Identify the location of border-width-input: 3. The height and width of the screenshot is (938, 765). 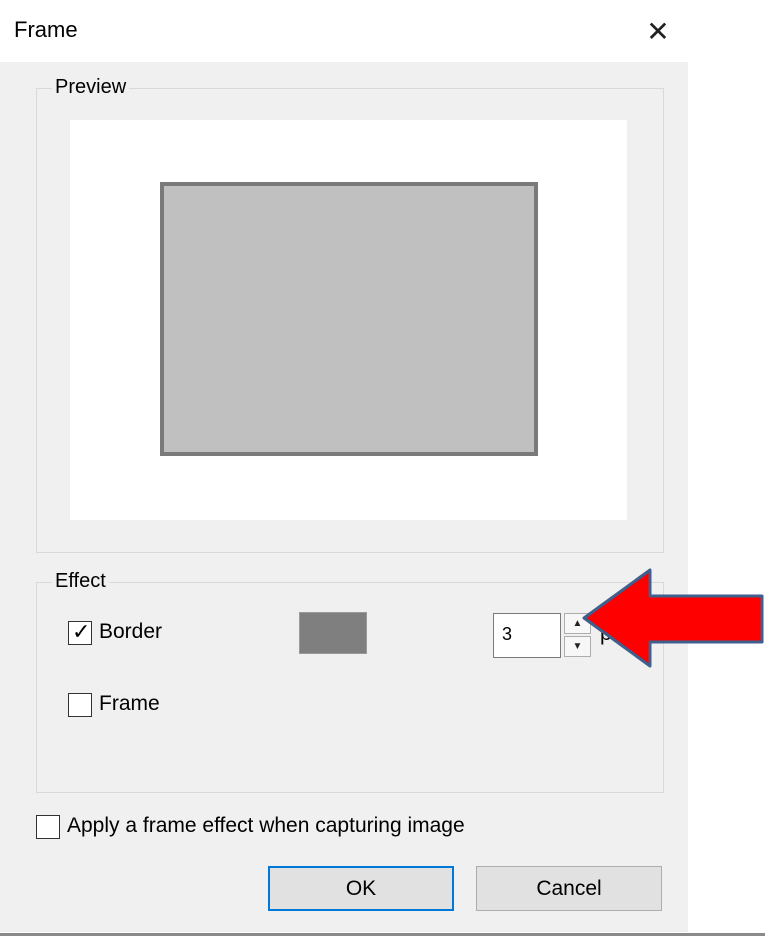
(527, 635).